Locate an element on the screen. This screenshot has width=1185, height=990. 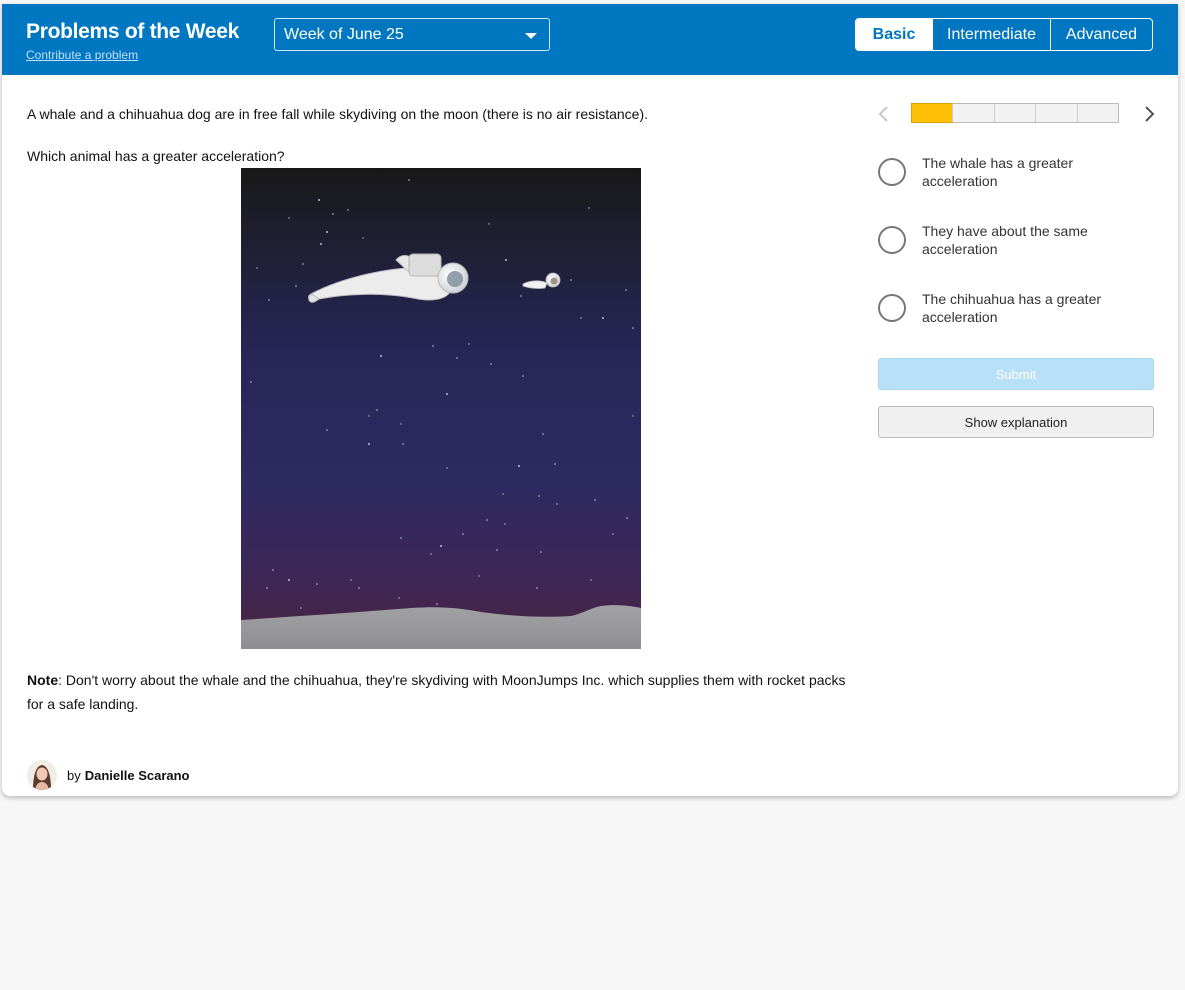
difficulty-tabs: Basic Intermediate Advanced is located at coordinates (1004, 34).